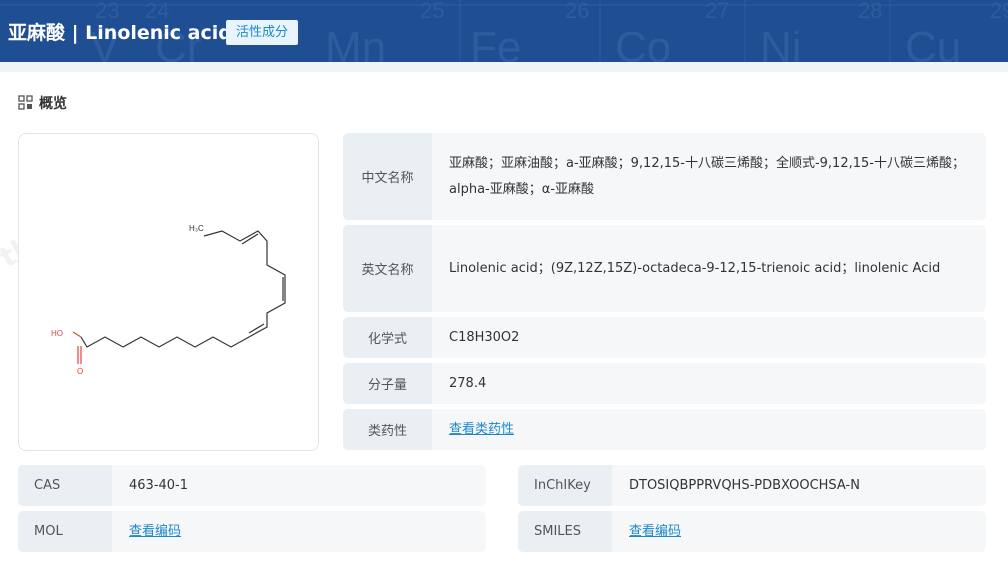  I want to click on identifier-label: CAS, so click(65, 485).